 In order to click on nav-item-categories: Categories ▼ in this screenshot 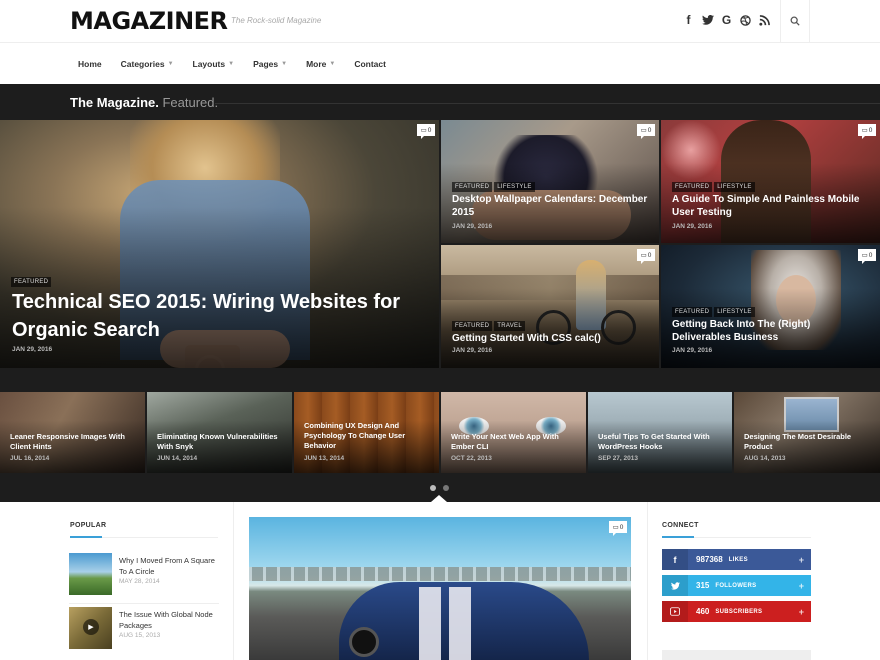, I will do `click(147, 64)`.